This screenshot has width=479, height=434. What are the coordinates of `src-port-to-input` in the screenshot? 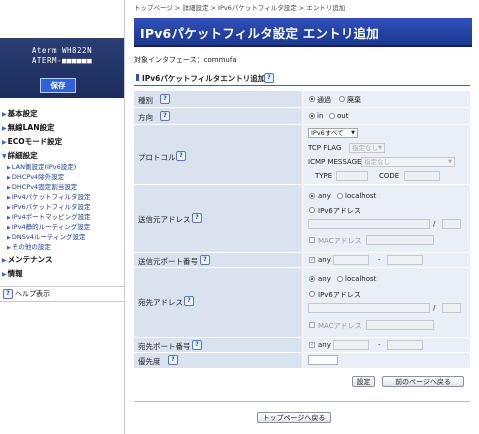 It's located at (405, 260).